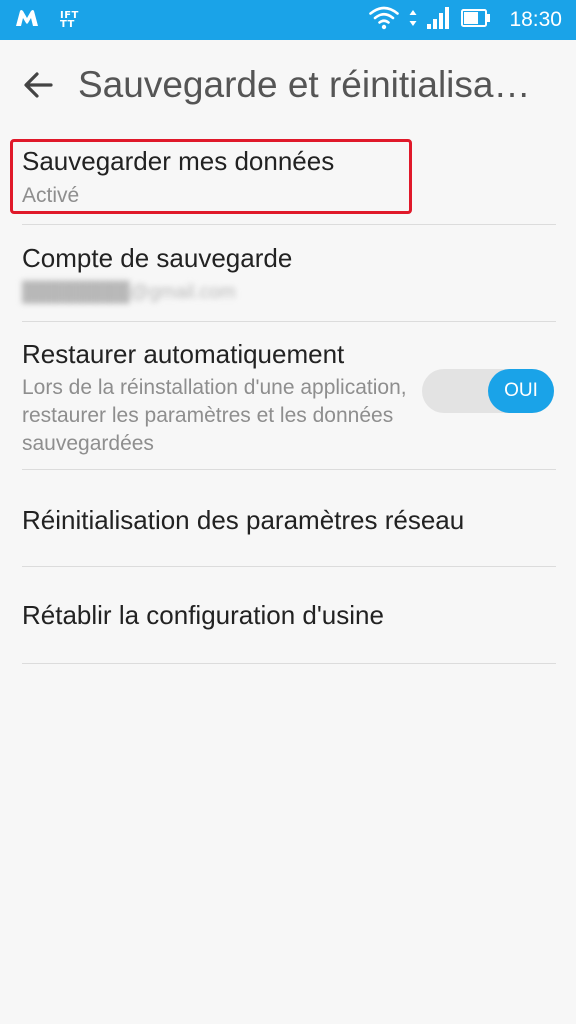  Describe the element at coordinates (288, 273) in the screenshot. I see `setting-backup-account: Compte de sauvegarde ████████@gmail.com` at that location.